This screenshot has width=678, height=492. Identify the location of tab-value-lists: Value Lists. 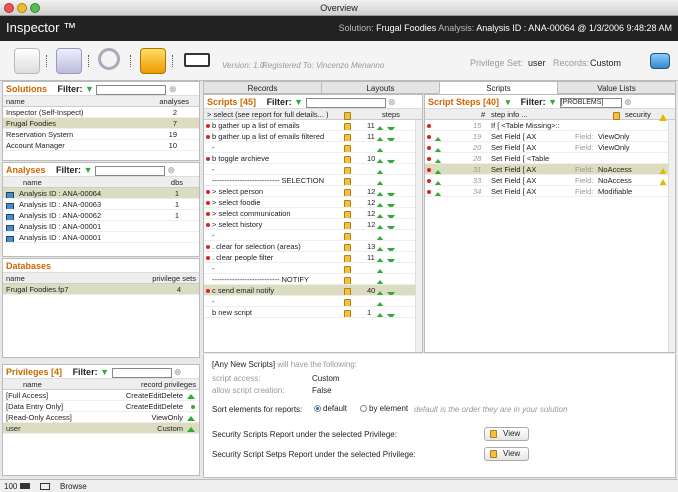
(616, 87).